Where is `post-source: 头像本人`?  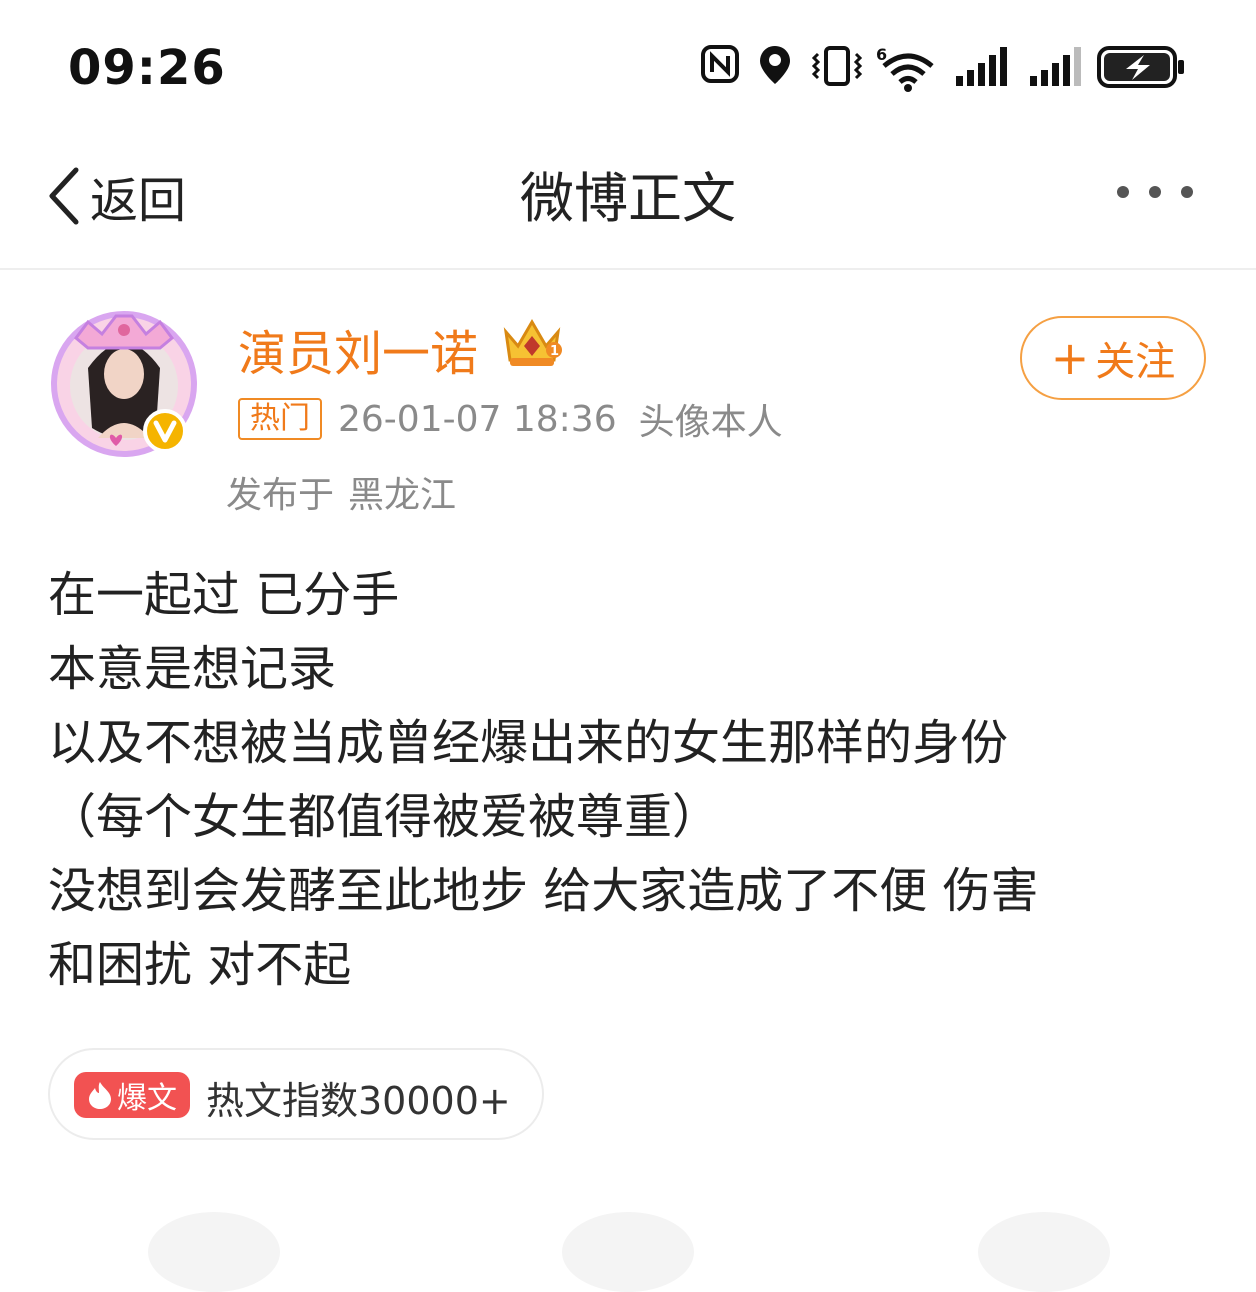
post-source: 头像本人 is located at coordinates (710, 422).